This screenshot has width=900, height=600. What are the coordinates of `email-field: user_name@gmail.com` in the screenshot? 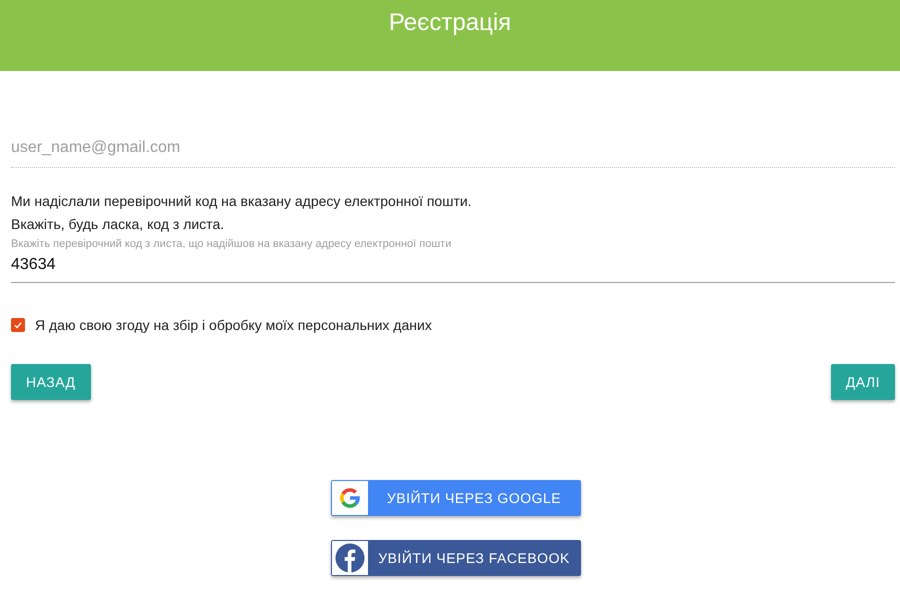 It's located at (453, 151).